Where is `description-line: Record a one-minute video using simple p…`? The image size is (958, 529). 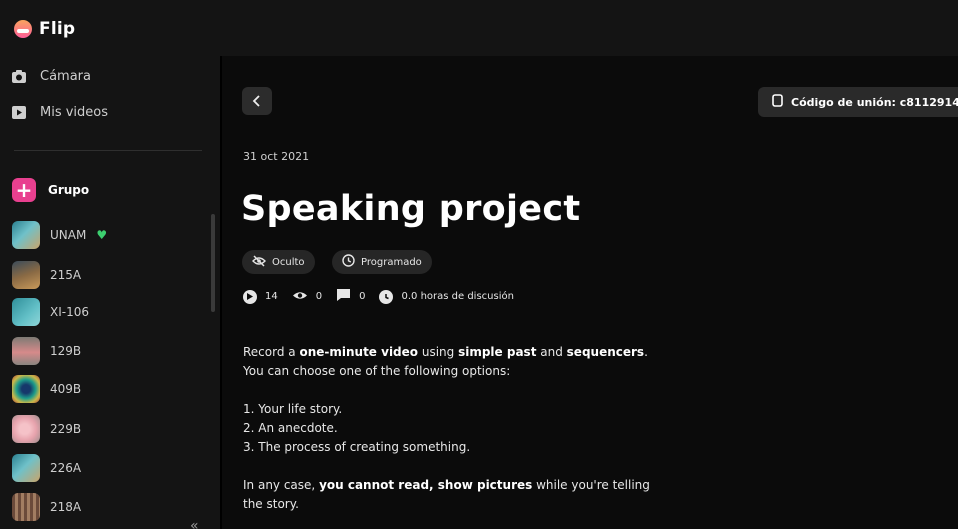
description-line: Record a one-minute video using simple p… is located at coordinates (445, 352).